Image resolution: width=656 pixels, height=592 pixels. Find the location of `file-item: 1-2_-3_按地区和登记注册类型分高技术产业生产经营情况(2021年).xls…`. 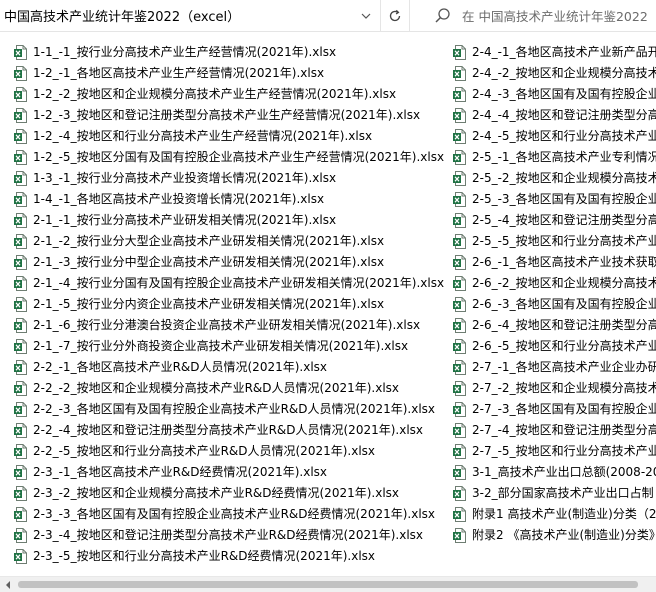

file-item: 1-2_-3_按地区和登记注册类型分高技术产业生产经营情况(2021年).xls… is located at coordinates (234, 115).